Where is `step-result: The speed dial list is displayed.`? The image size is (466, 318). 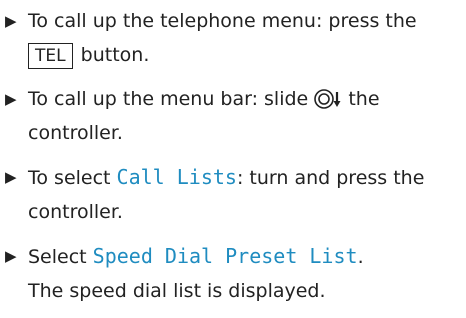 step-result: The speed dial list is displayed. is located at coordinates (177, 291).